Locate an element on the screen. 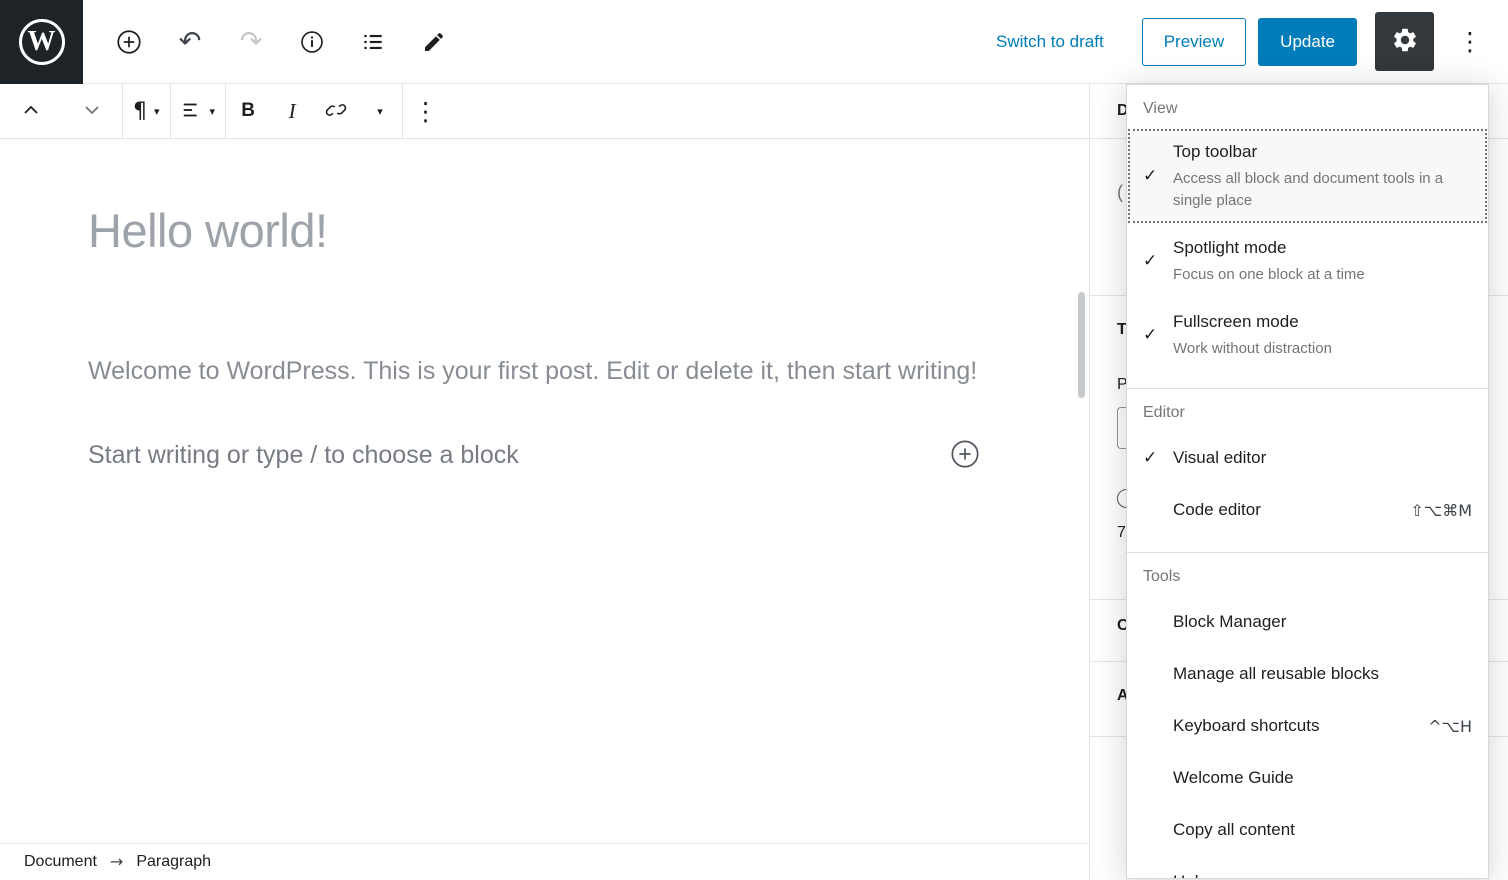 The width and height of the screenshot is (1508, 880). menu-item-welcome-guide: Welcome Guide is located at coordinates (1307, 778).